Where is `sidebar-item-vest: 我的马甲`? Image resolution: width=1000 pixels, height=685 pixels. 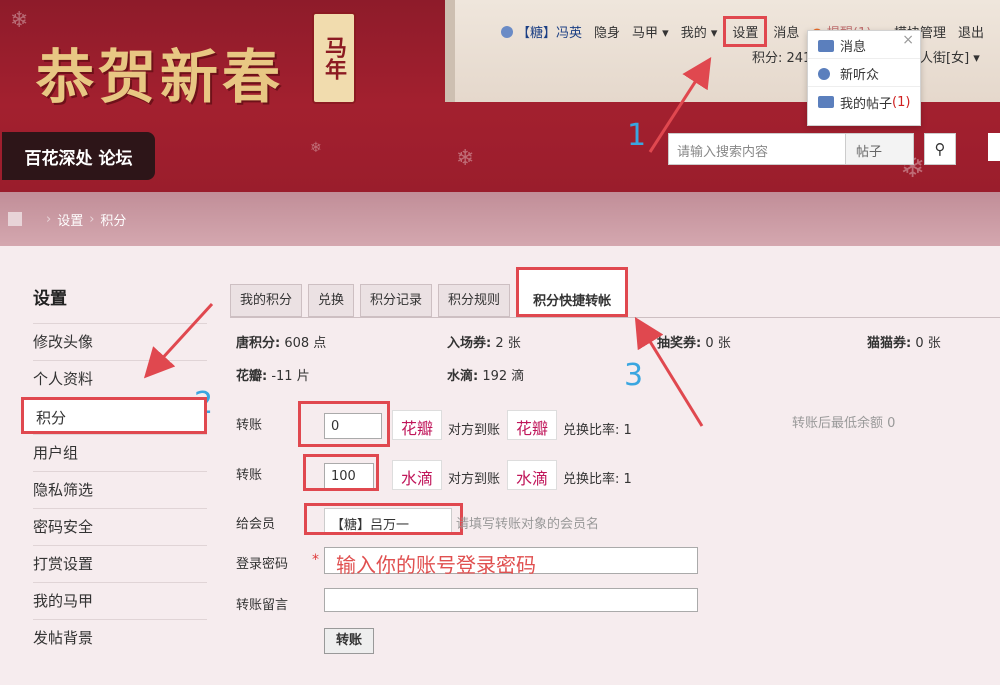
sidebar-item-vest: 我的马甲 is located at coordinates (120, 600).